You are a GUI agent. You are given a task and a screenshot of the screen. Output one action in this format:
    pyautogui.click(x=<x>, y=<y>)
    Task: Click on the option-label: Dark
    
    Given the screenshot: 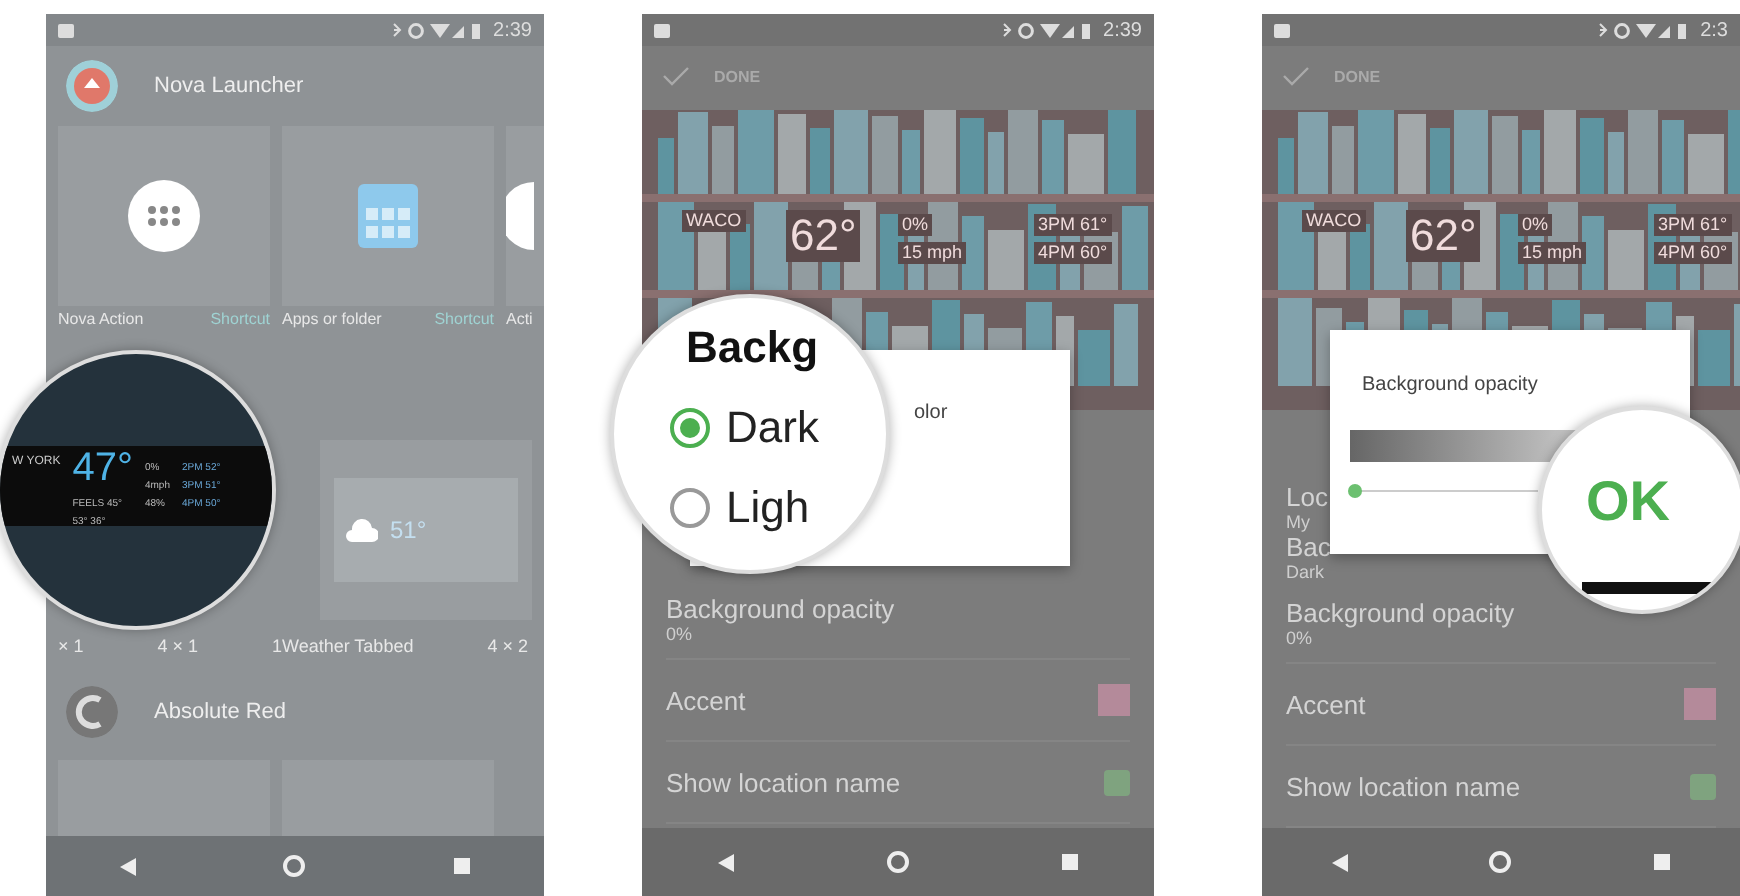 What is the action you would take?
    pyautogui.click(x=772, y=428)
    